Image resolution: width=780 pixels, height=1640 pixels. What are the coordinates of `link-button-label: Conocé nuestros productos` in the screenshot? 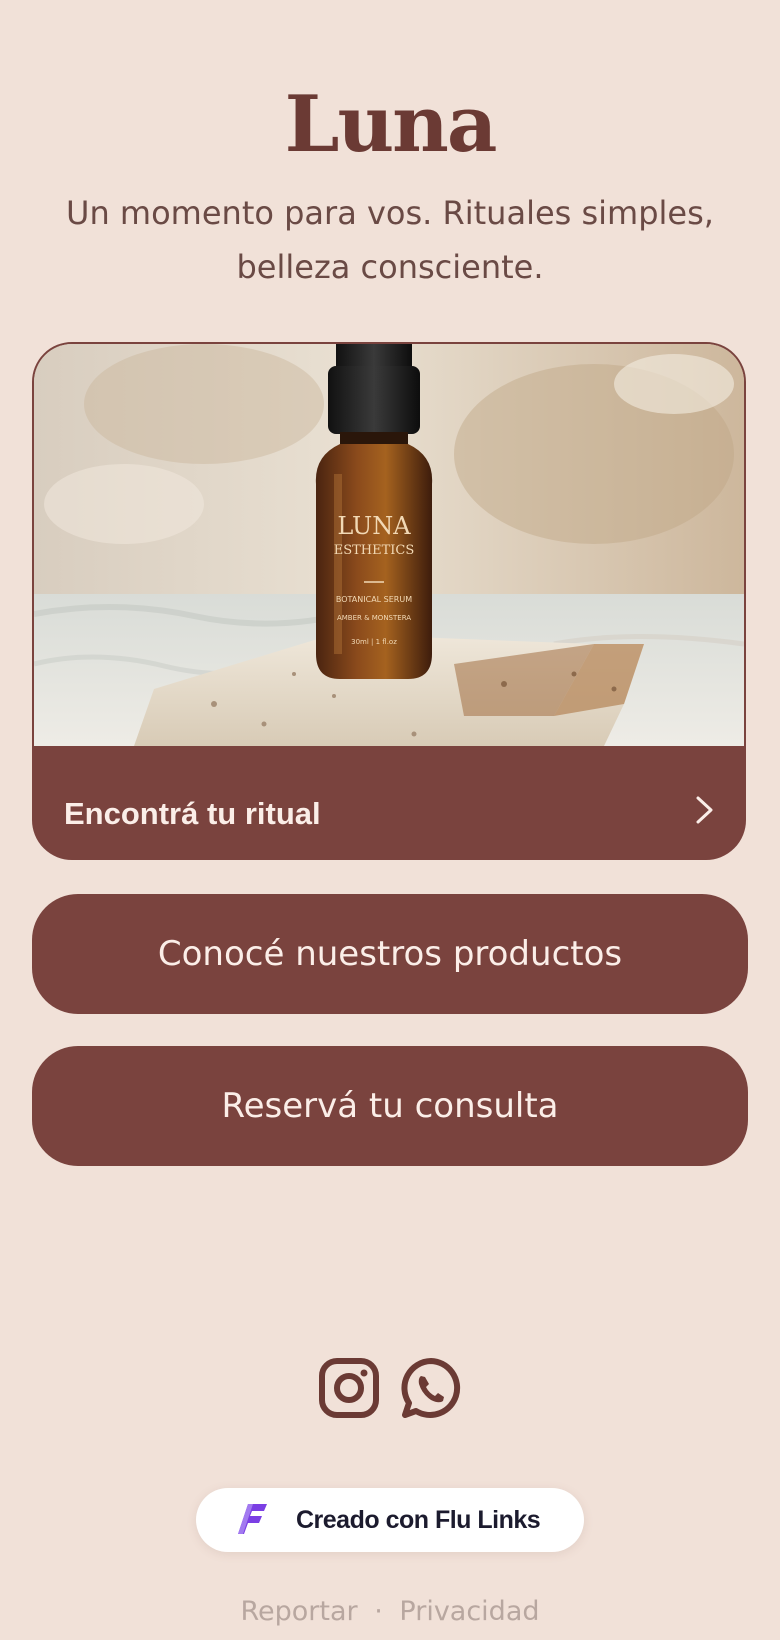 It's located at (390, 954).